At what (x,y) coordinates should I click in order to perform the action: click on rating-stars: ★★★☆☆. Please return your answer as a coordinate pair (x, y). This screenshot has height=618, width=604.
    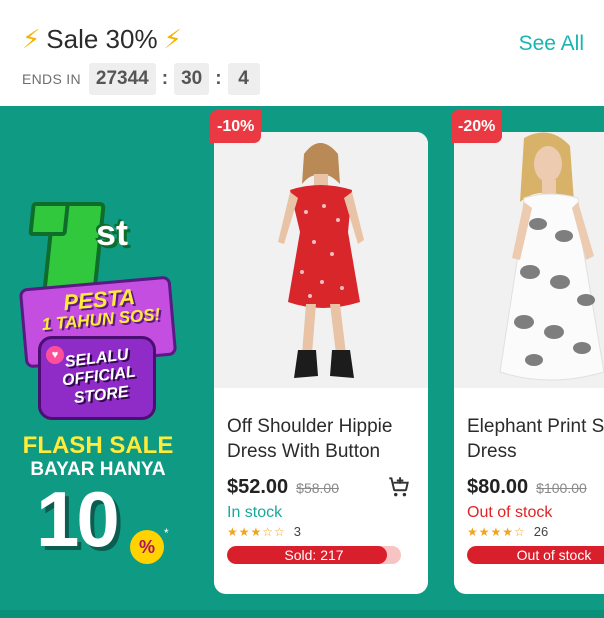
    Looking at the image, I should click on (256, 531).